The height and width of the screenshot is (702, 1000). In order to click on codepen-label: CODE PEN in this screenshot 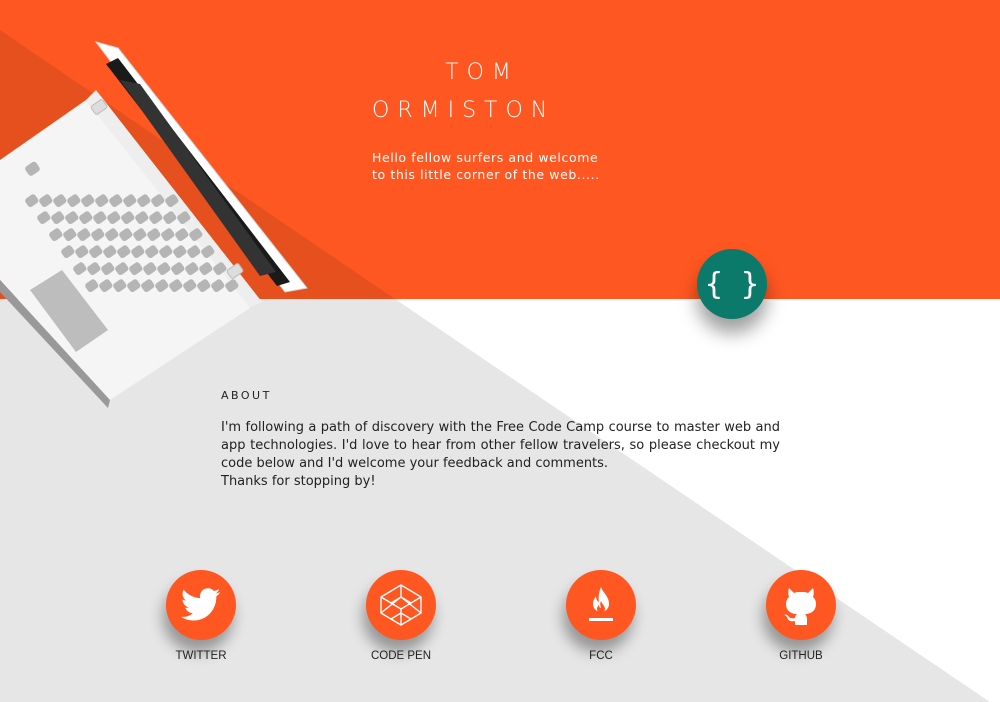, I will do `click(401, 656)`.